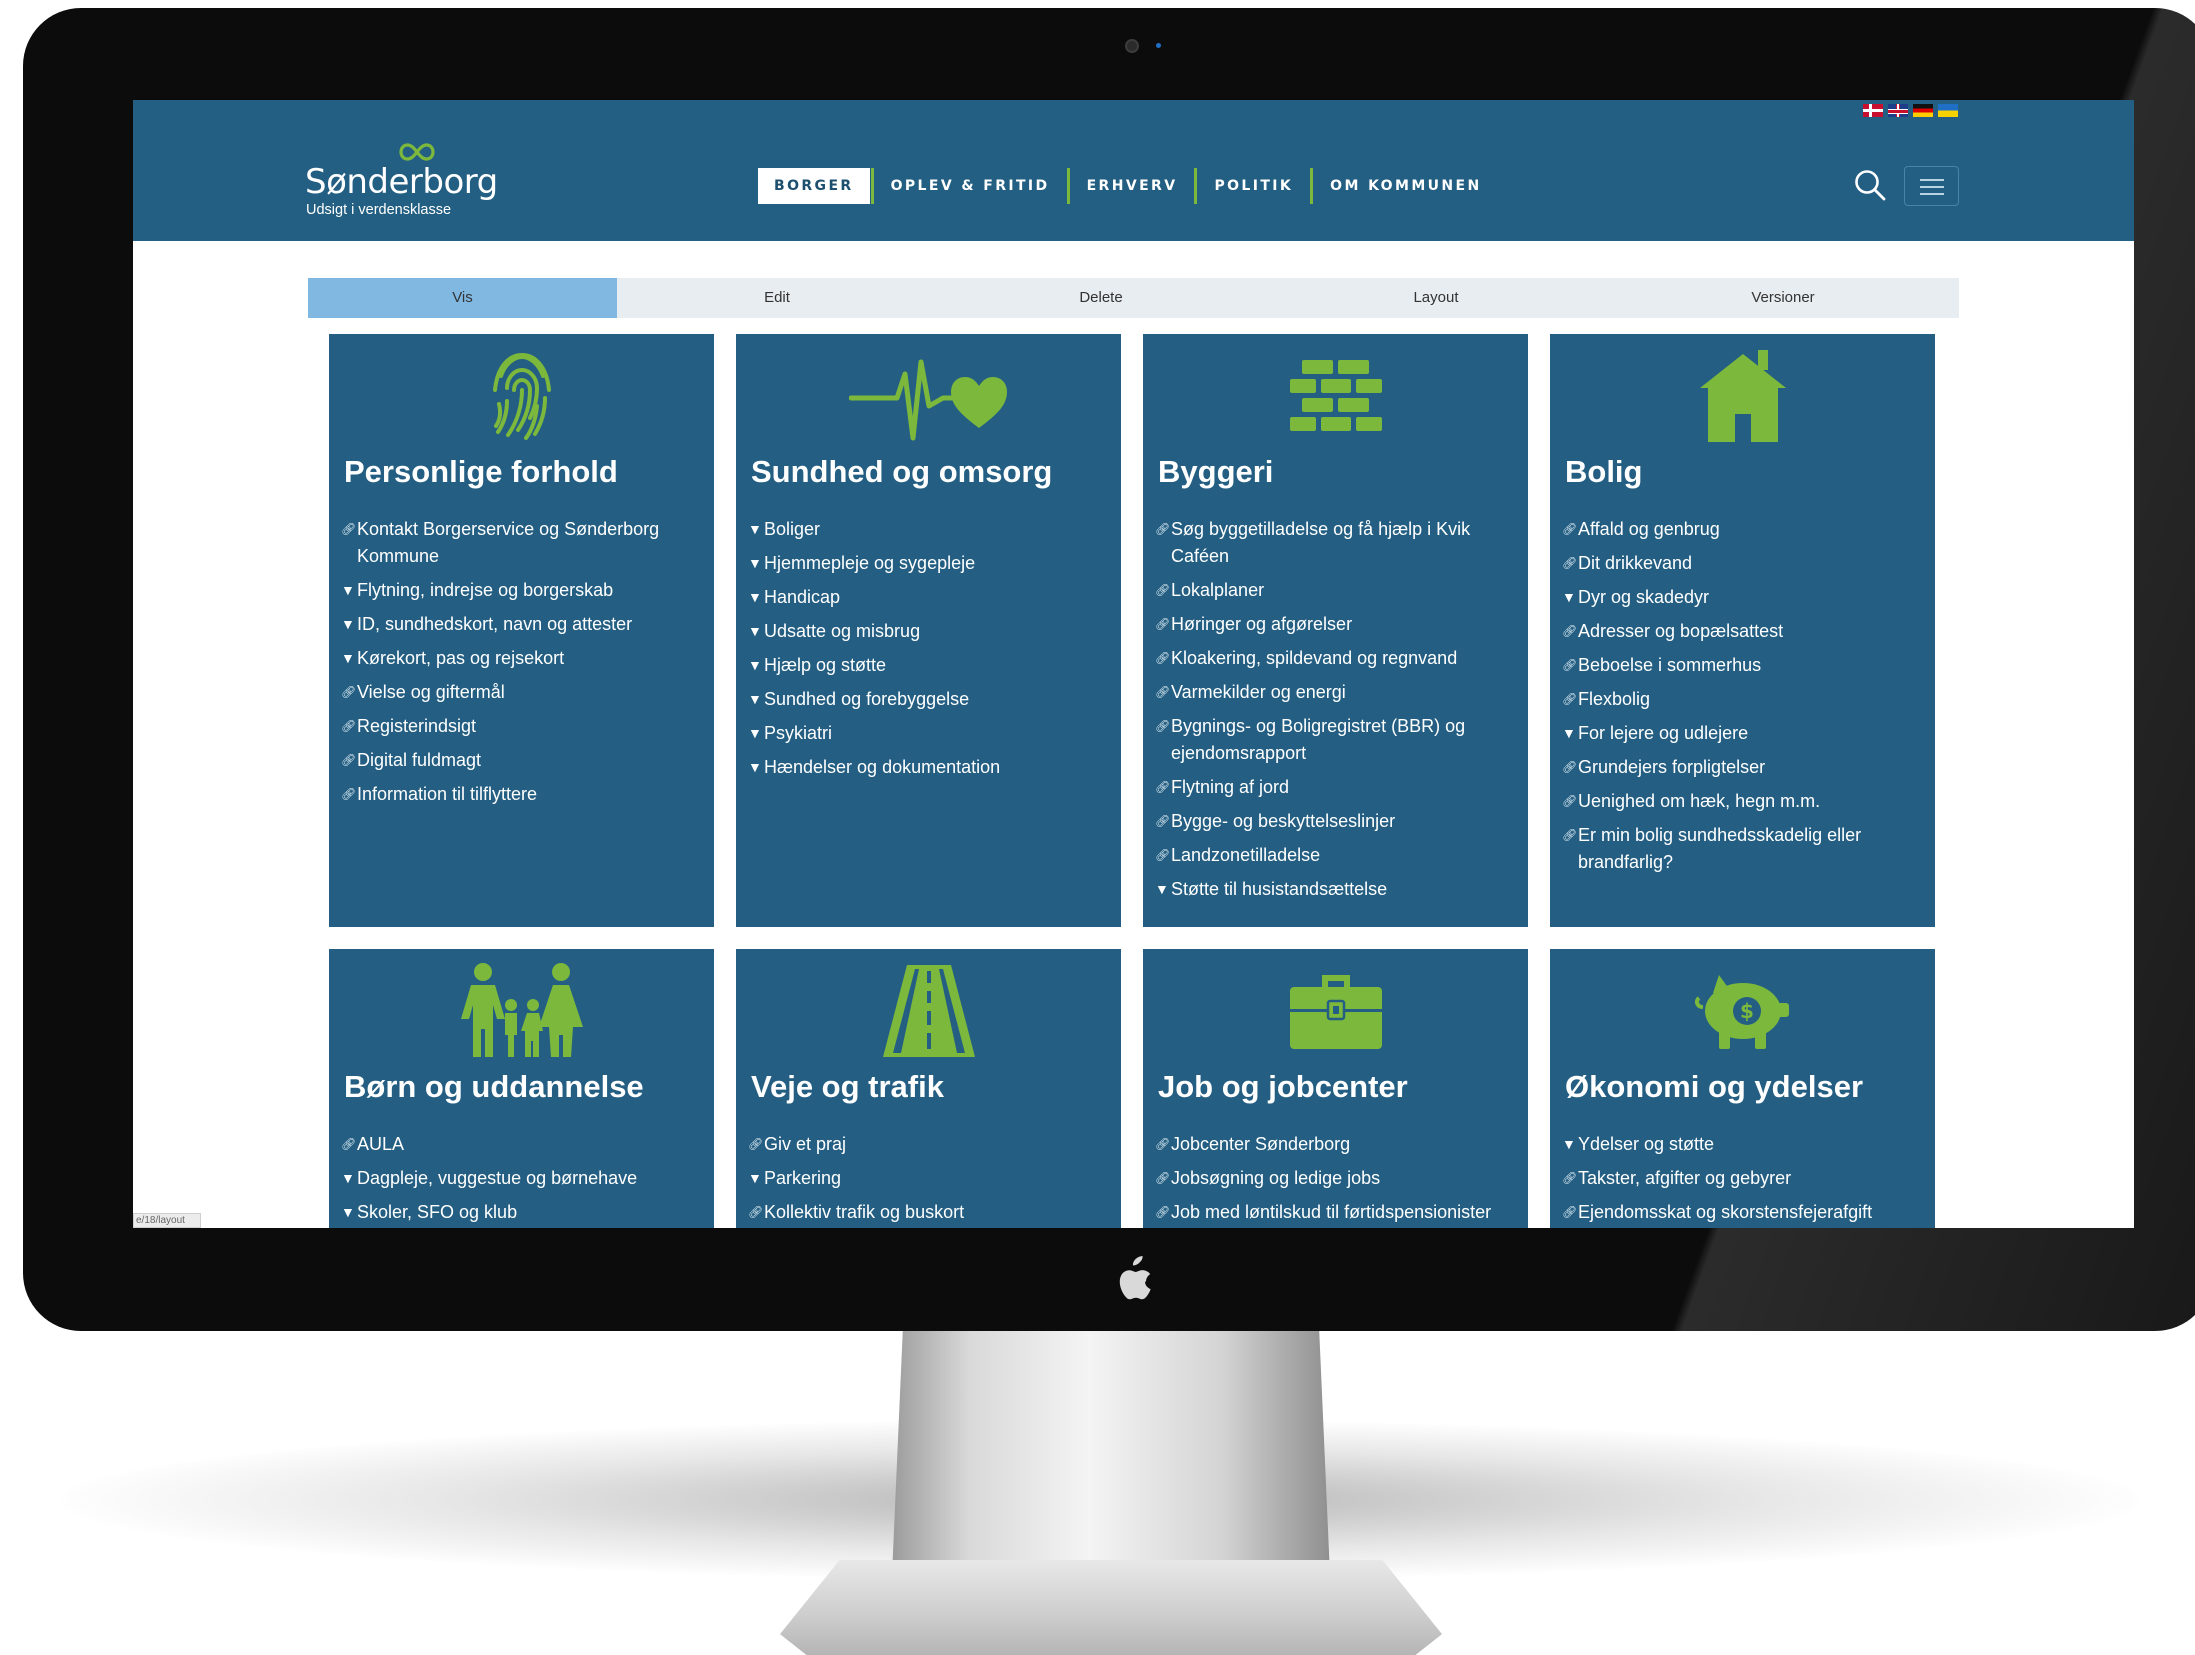 Image resolution: width=2195 pixels, height=1655 pixels. Describe the element at coordinates (777, 298) in the screenshot. I see `tab-edit: Edit` at that location.